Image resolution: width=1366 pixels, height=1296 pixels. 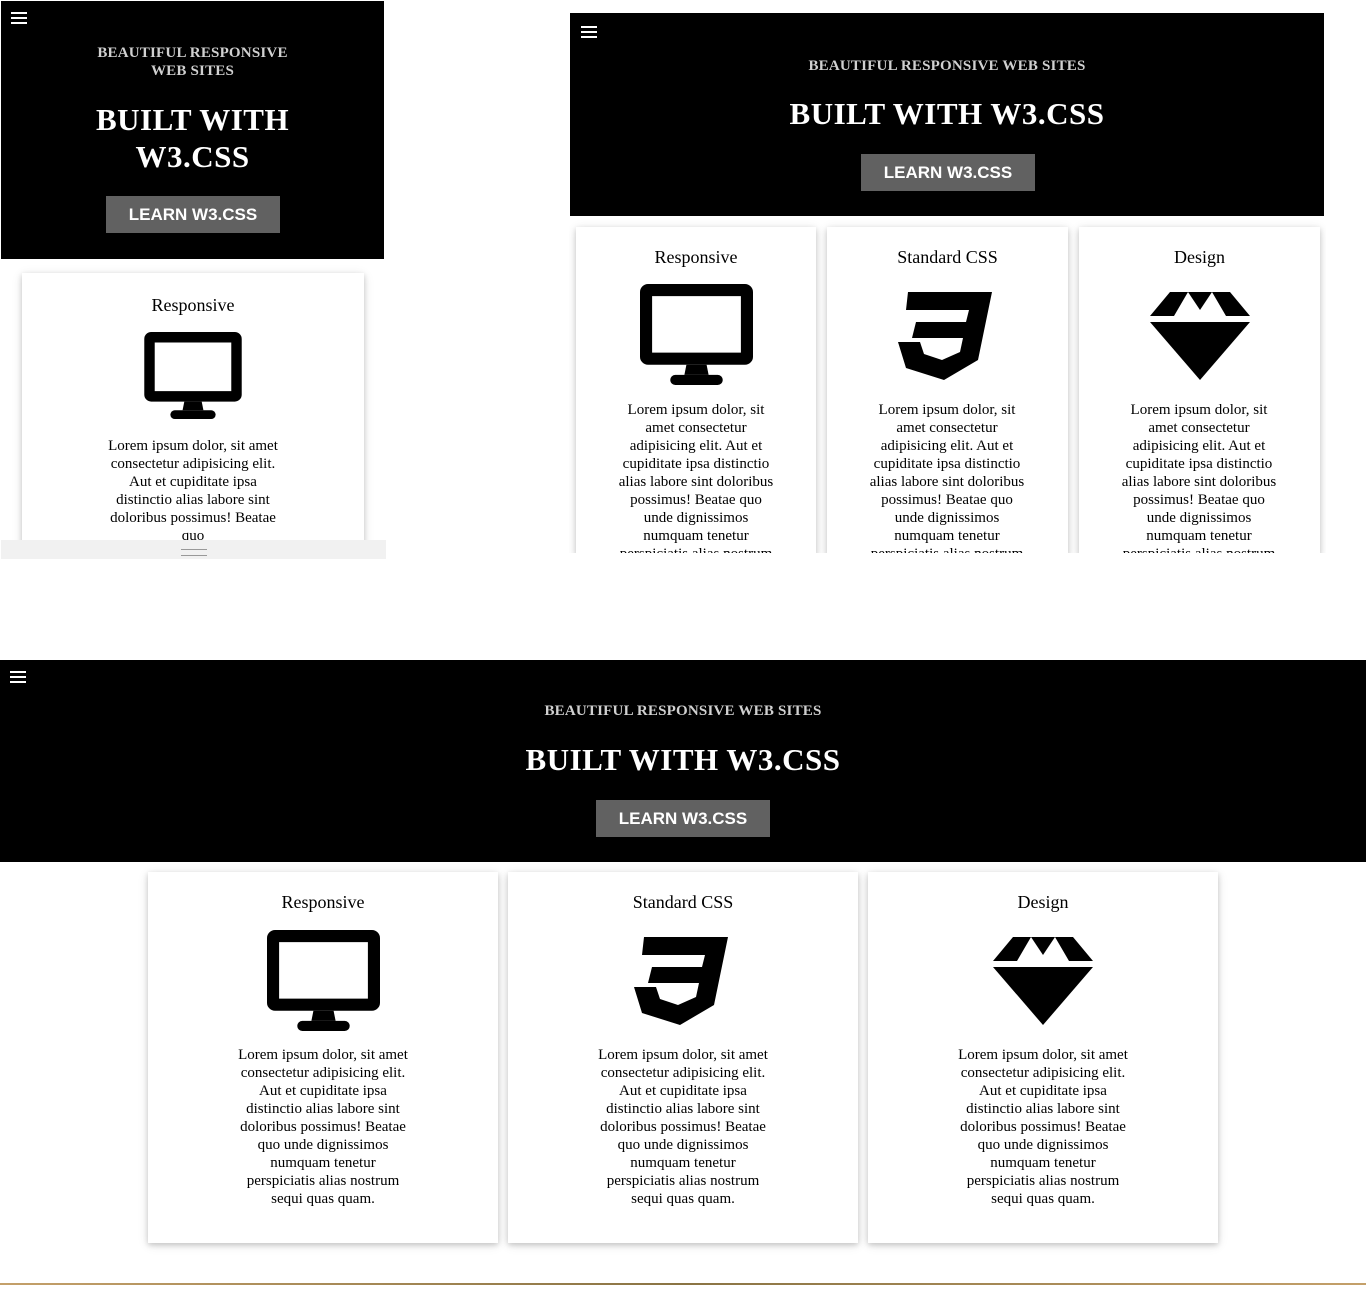 What do you see at coordinates (683, 1284) in the screenshot?
I see `bottom-divider` at bounding box center [683, 1284].